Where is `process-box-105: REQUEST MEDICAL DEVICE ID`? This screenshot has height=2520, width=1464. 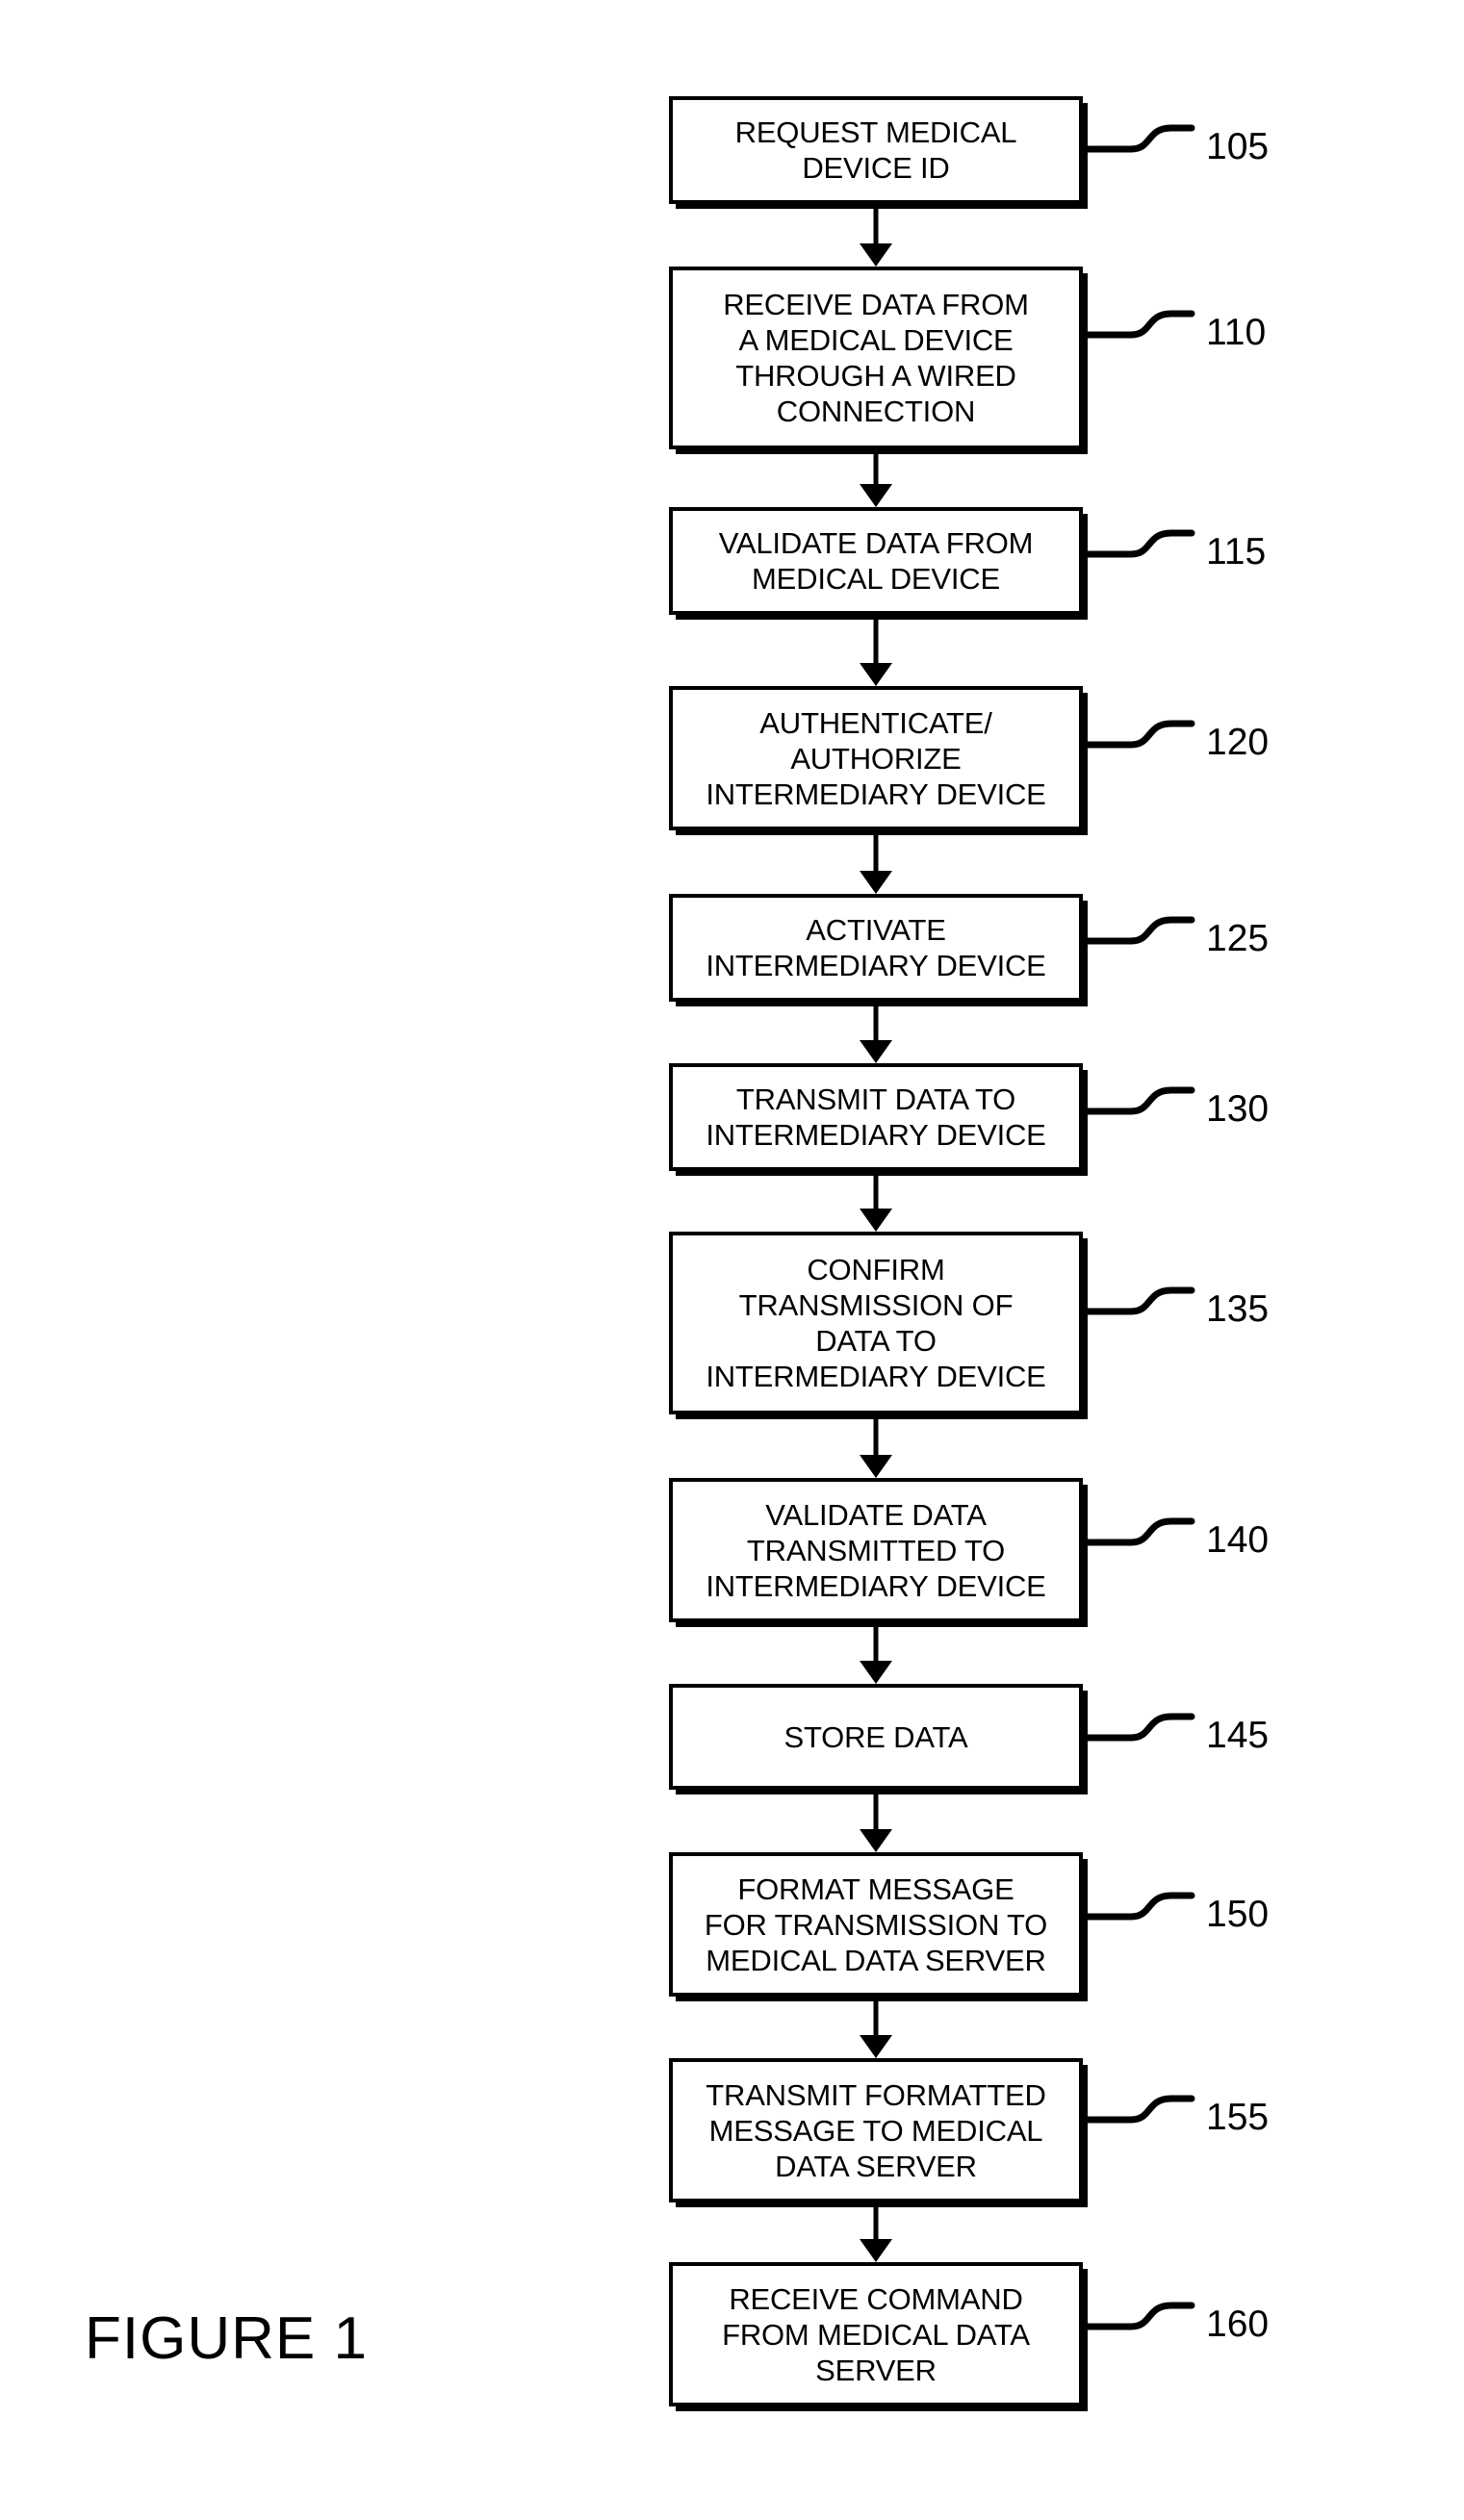 process-box-105: REQUEST MEDICAL DEVICE ID is located at coordinates (876, 150).